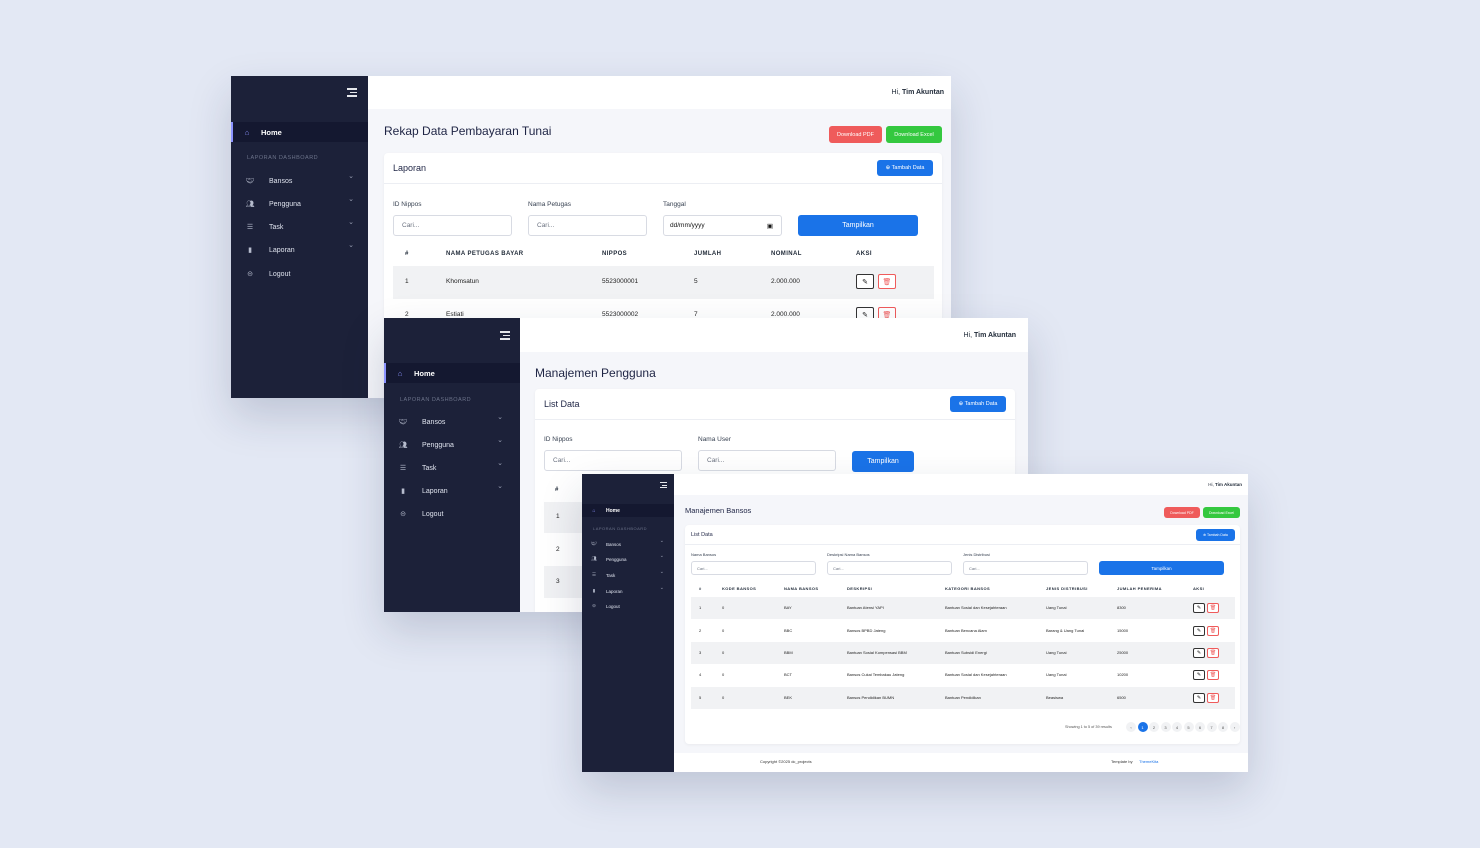  Describe the element at coordinates (1234, 727) in the screenshot. I see `pagination-next: ›` at that location.